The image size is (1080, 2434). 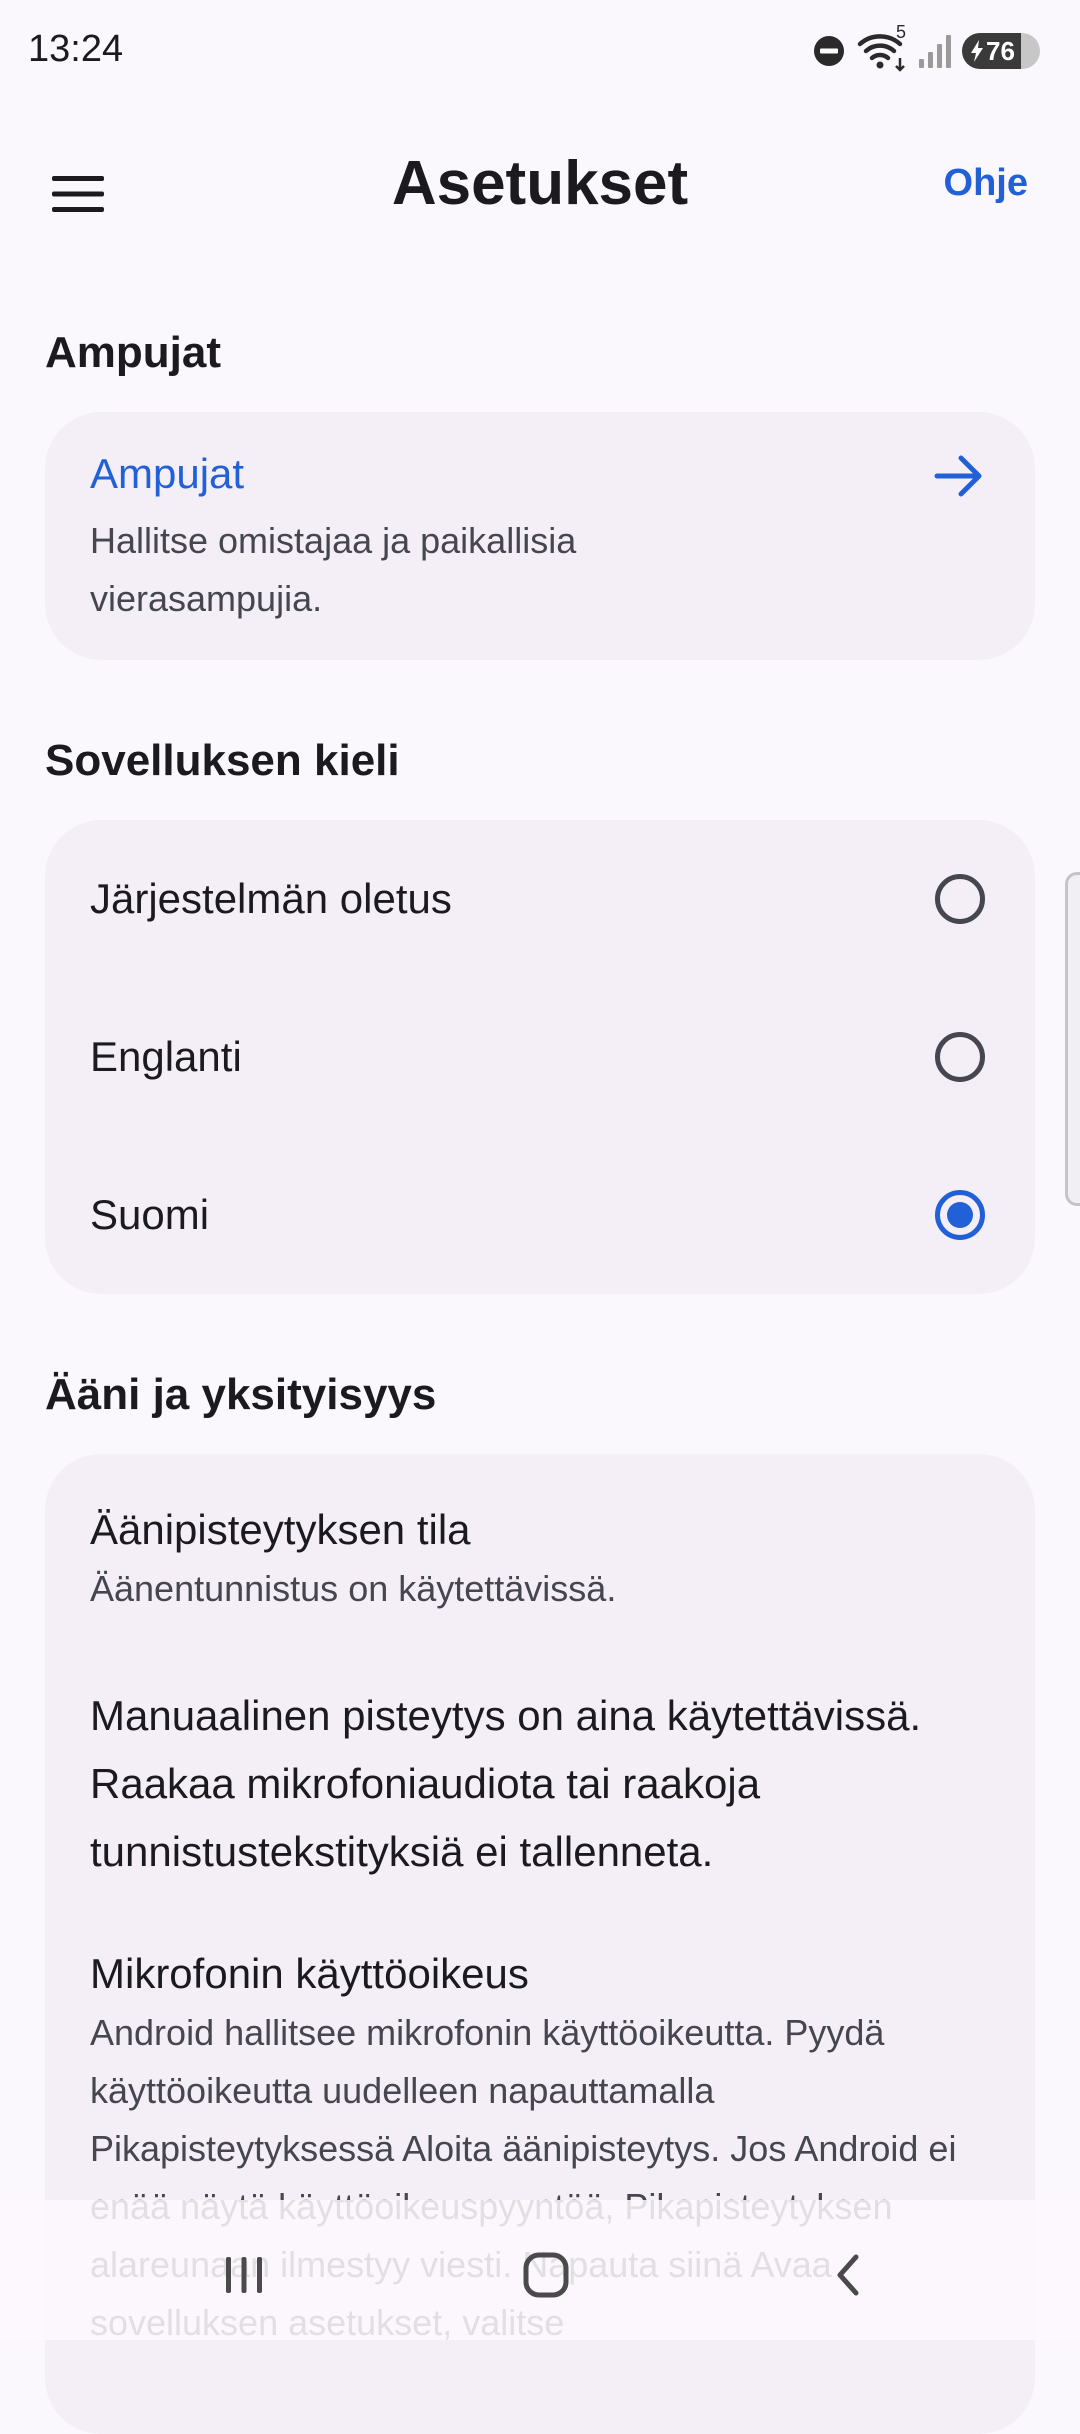 What do you see at coordinates (540, 50) in the screenshot?
I see `status-bar: 13:24 5 76` at bounding box center [540, 50].